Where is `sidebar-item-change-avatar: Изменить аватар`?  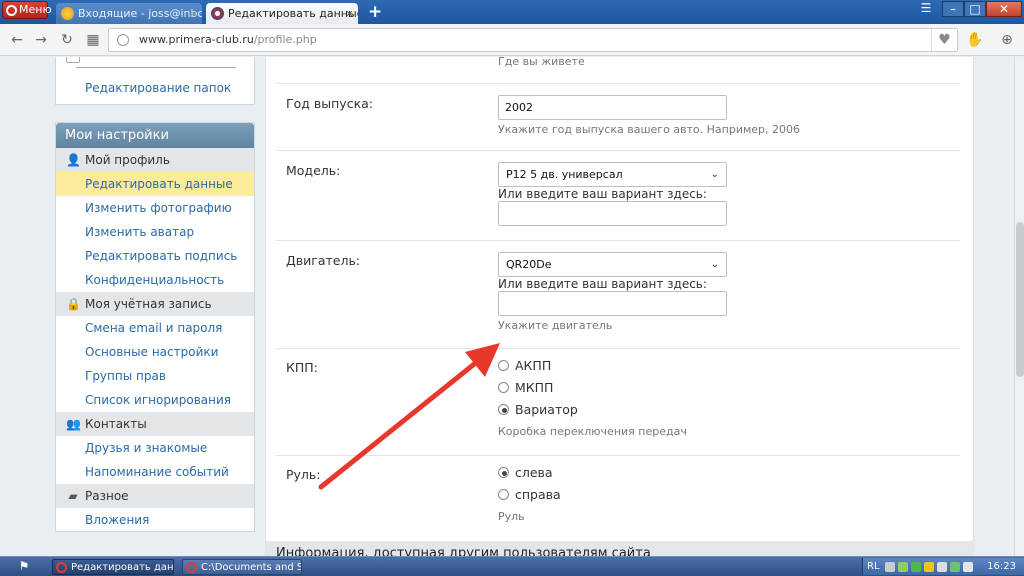 sidebar-item-change-avatar: Изменить аватар is located at coordinates (155, 232).